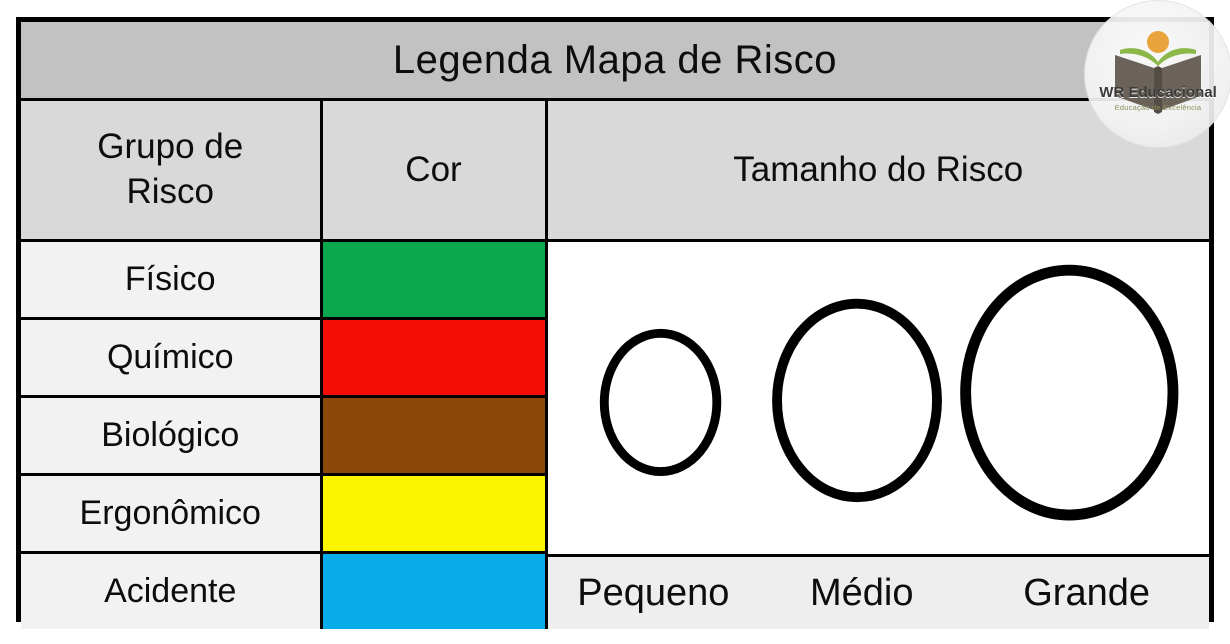 This screenshot has height=644, width=1230. Describe the element at coordinates (876, 170) in the screenshot. I see `header-tamanho-do-risco: Tamanho do Risco` at that location.